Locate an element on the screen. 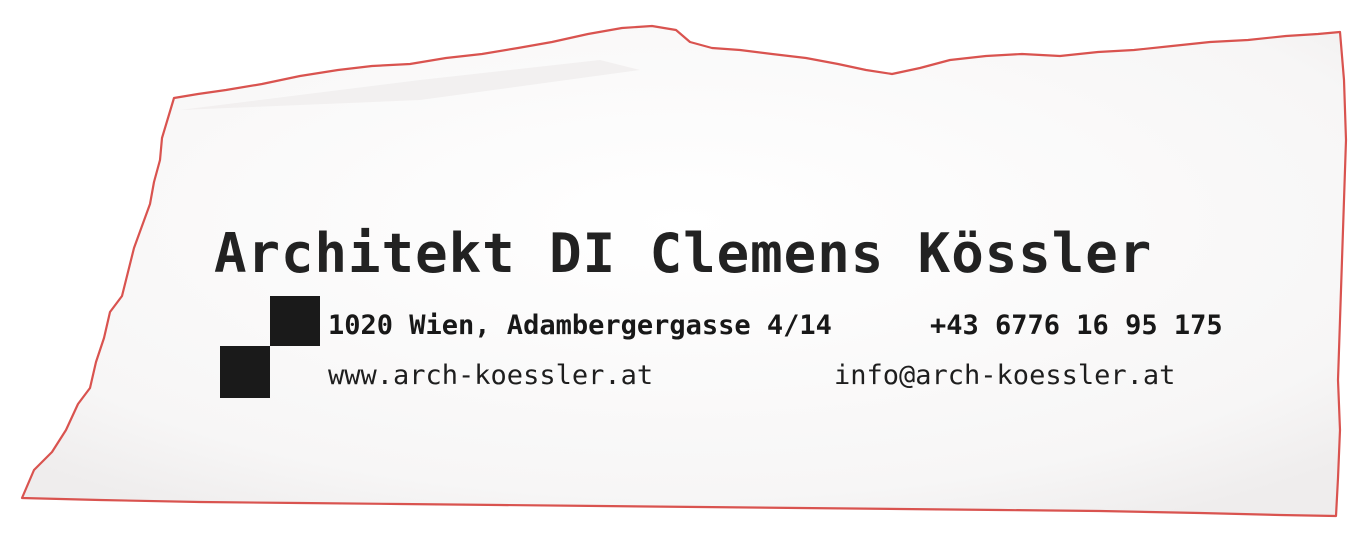  architect-name-title: Architekt DI Clemens Kössler is located at coordinates (683, 253).